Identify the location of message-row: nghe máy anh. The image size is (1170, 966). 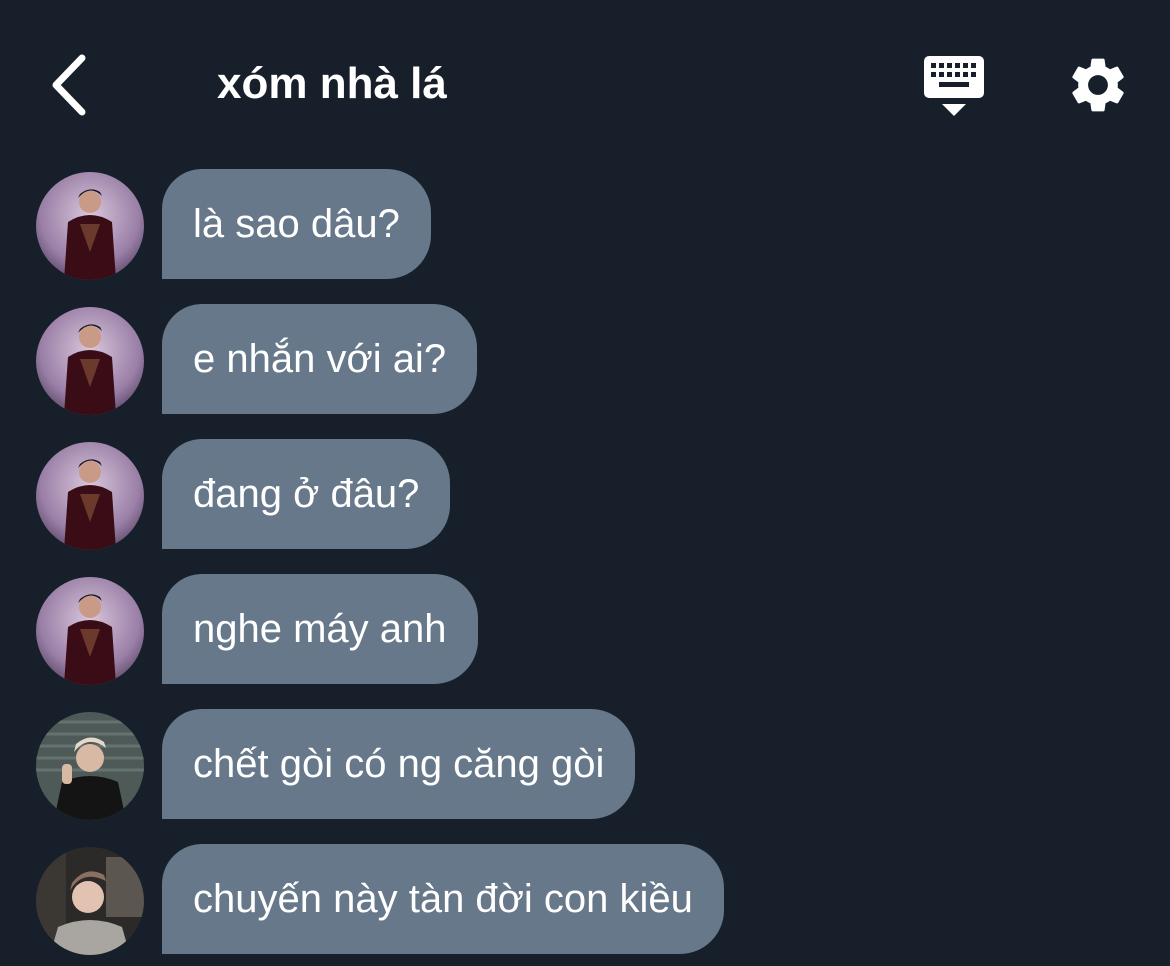
(585, 630).